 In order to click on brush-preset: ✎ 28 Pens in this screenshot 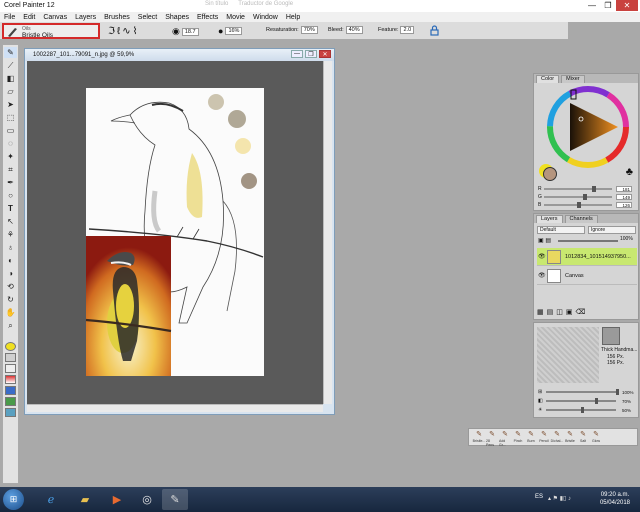, I will do `click(492, 438)`.